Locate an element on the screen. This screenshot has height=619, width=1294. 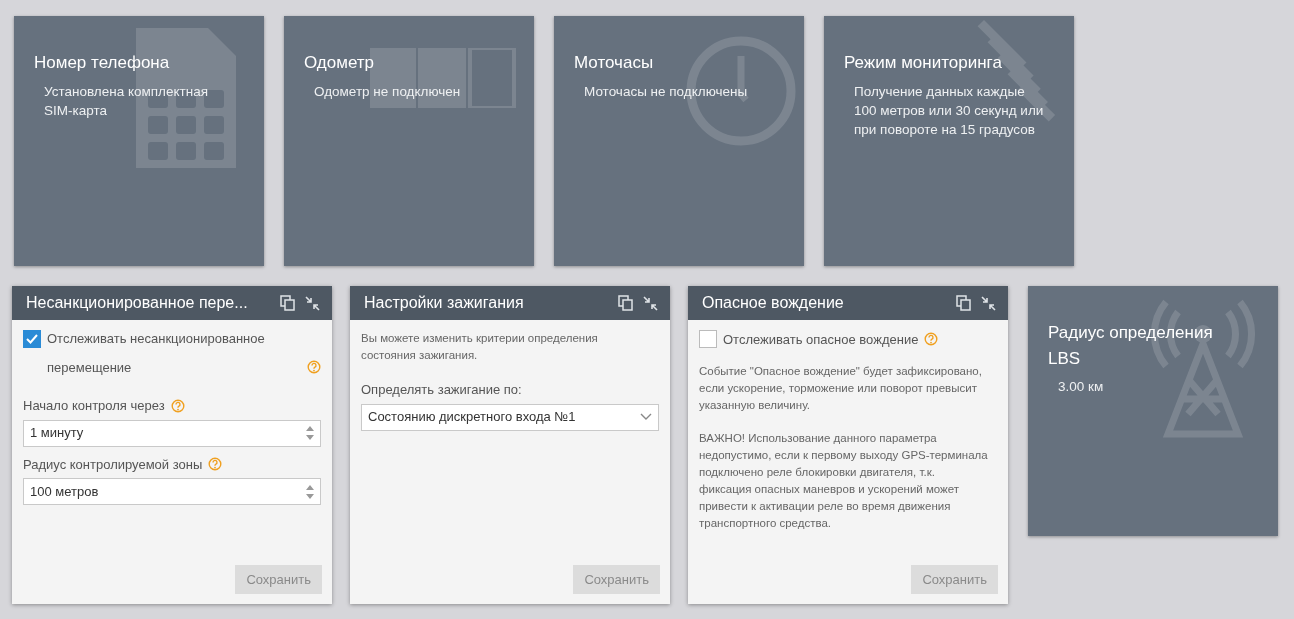
panel-title: Опасное вождение is located at coordinates (773, 303).